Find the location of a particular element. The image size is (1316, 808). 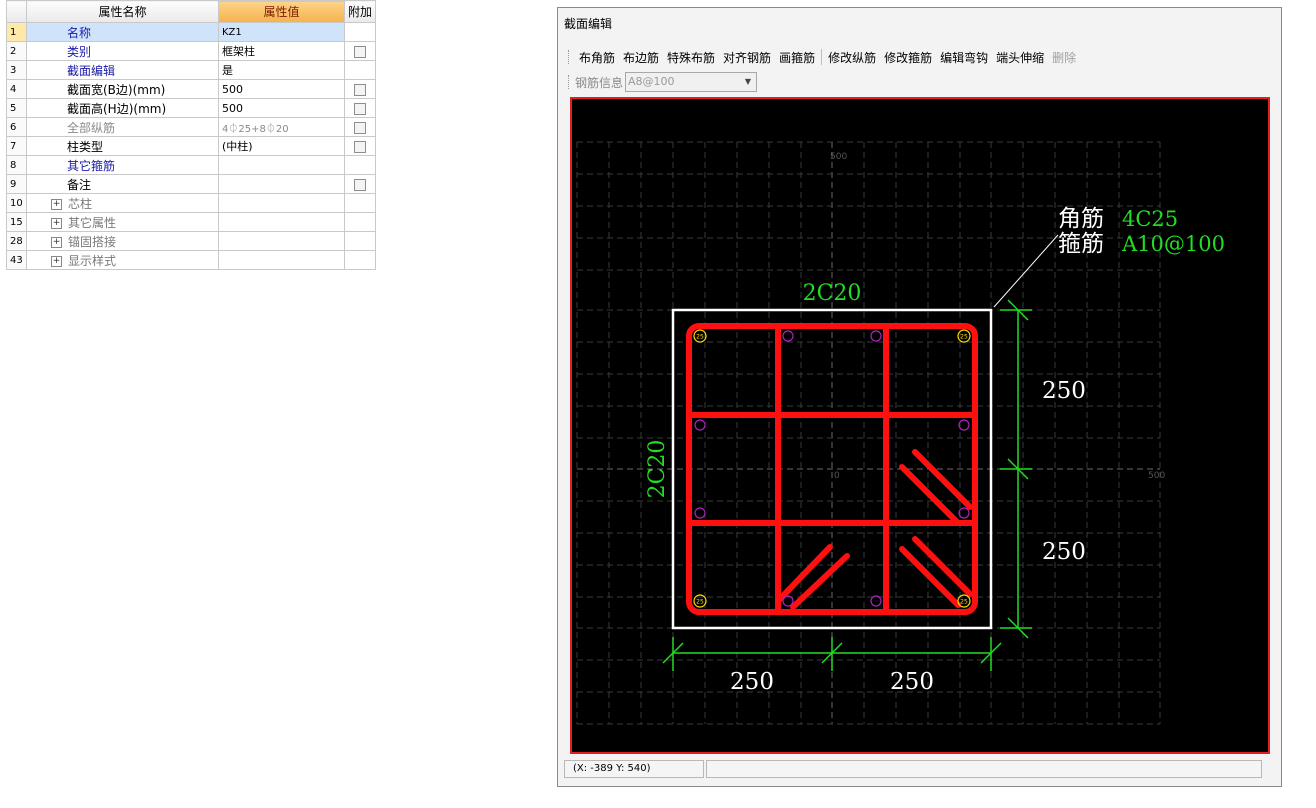

property-grid-header: 属性名称 属性值 附加 is located at coordinates (191, 11).